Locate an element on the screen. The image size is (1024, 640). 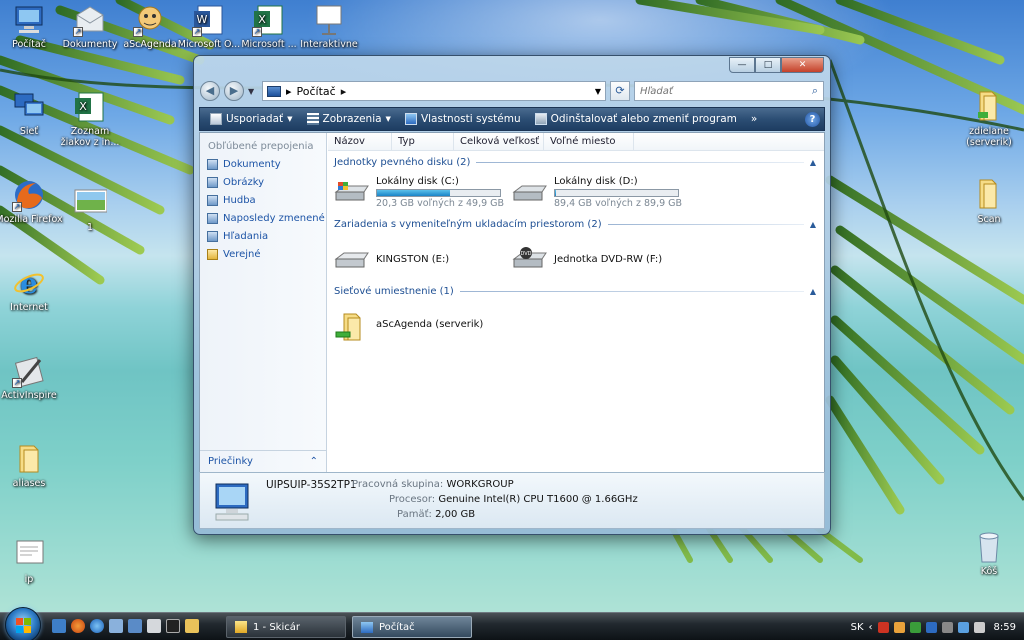
breadcrumb-location: Počítač is located at coordinates (316, 91).